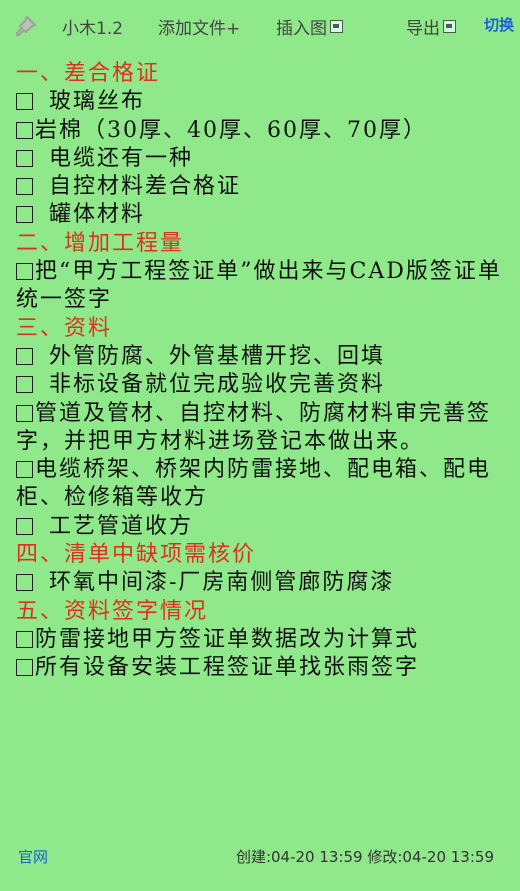 Image resolution: width=520 pixels, height=891 pixels. I want to click on checklist-item-text: 环氧中间漆-厂房南侧管廊防腐漆, so click(222, 583).